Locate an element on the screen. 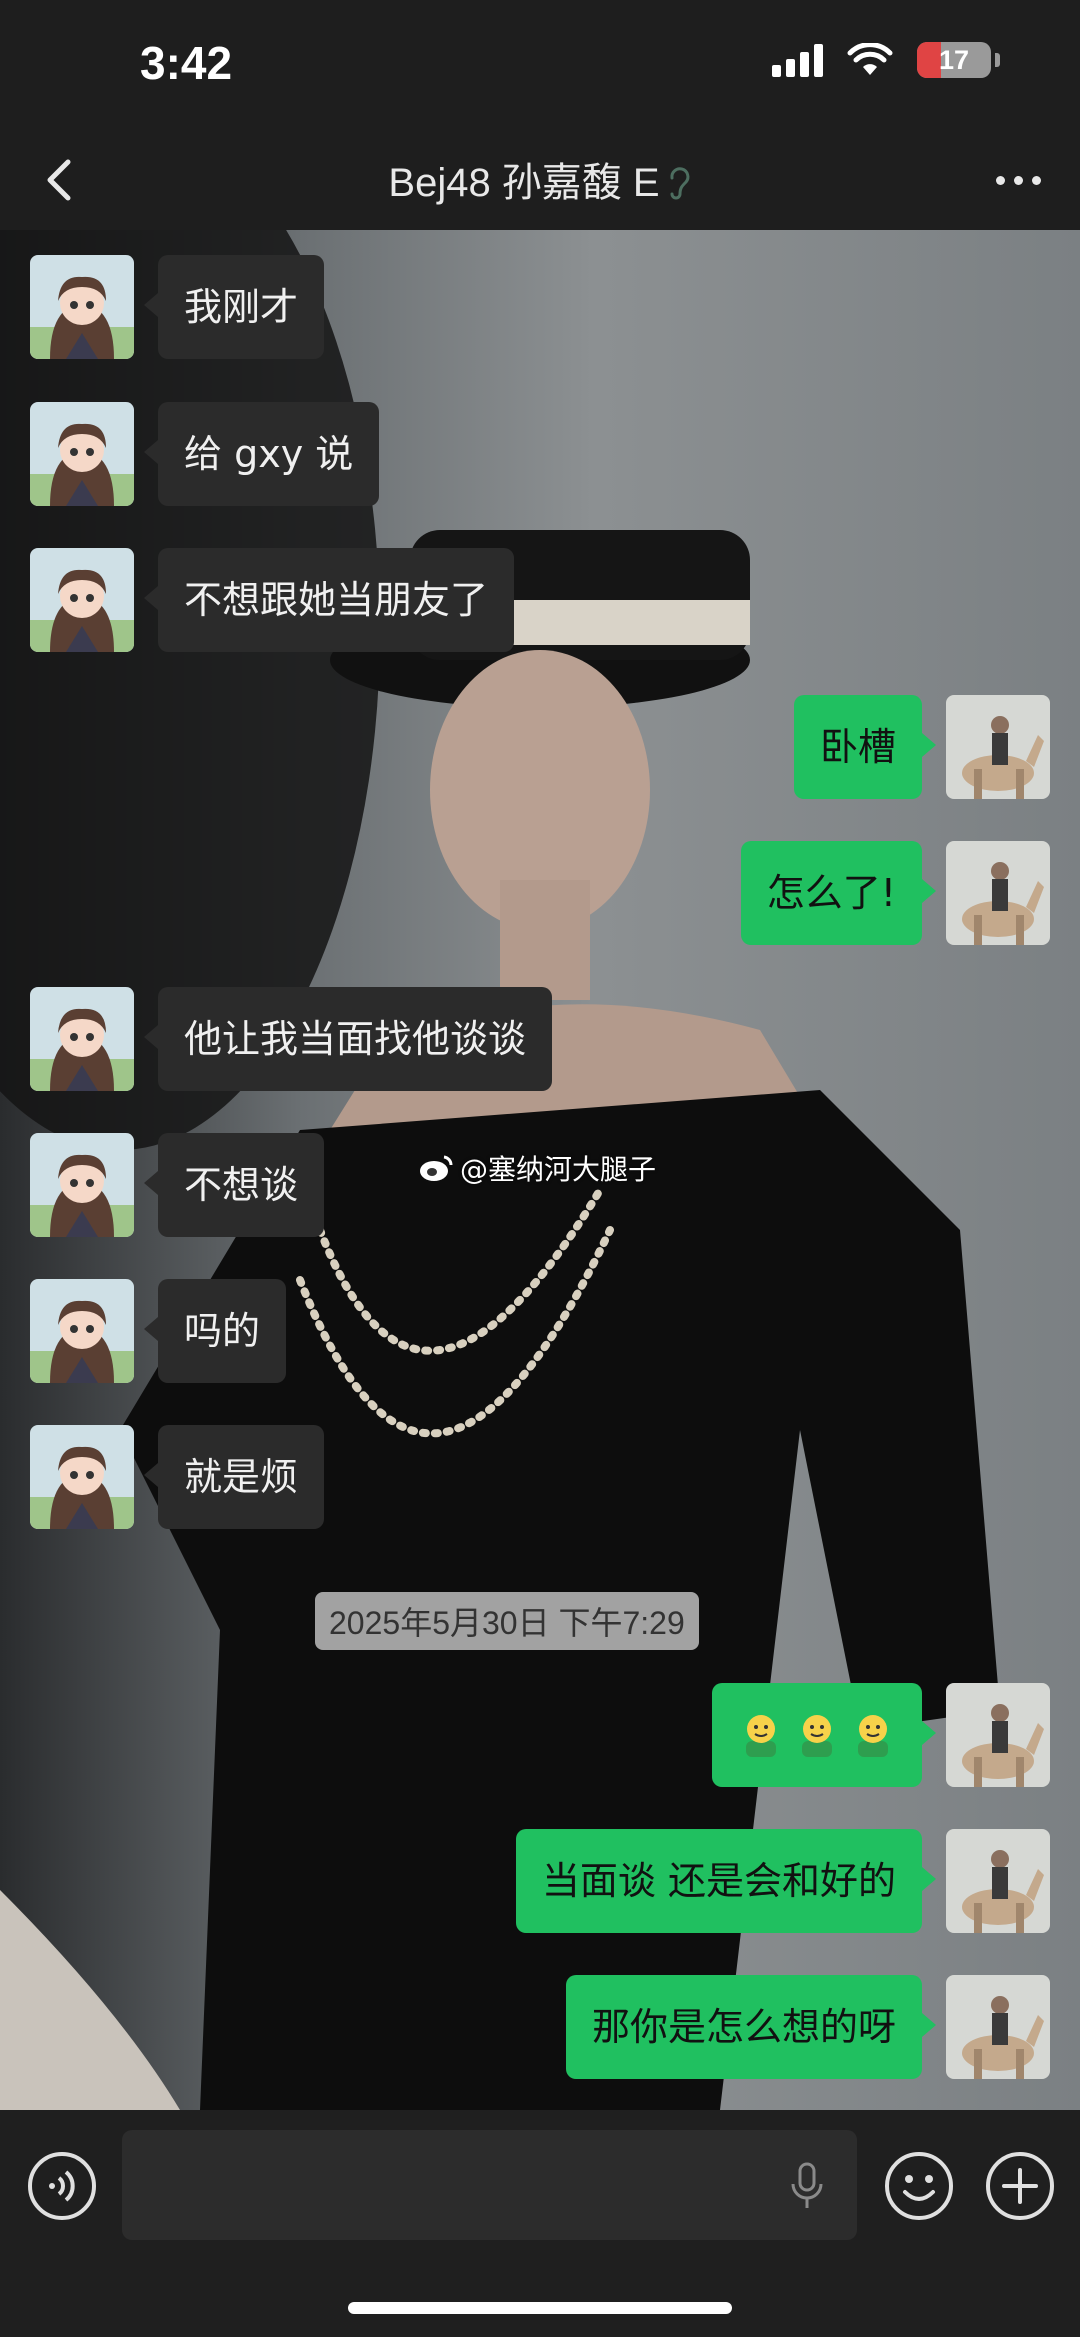  weibo-icon is located at coordinates (436, 1168).